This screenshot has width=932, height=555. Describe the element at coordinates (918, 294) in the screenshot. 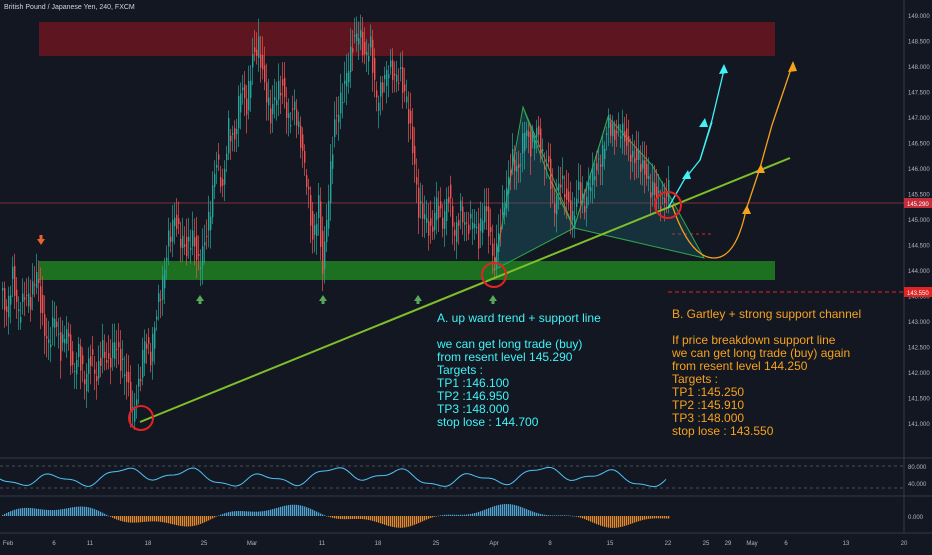

I see `stop-price-label: 143.550` at that location.